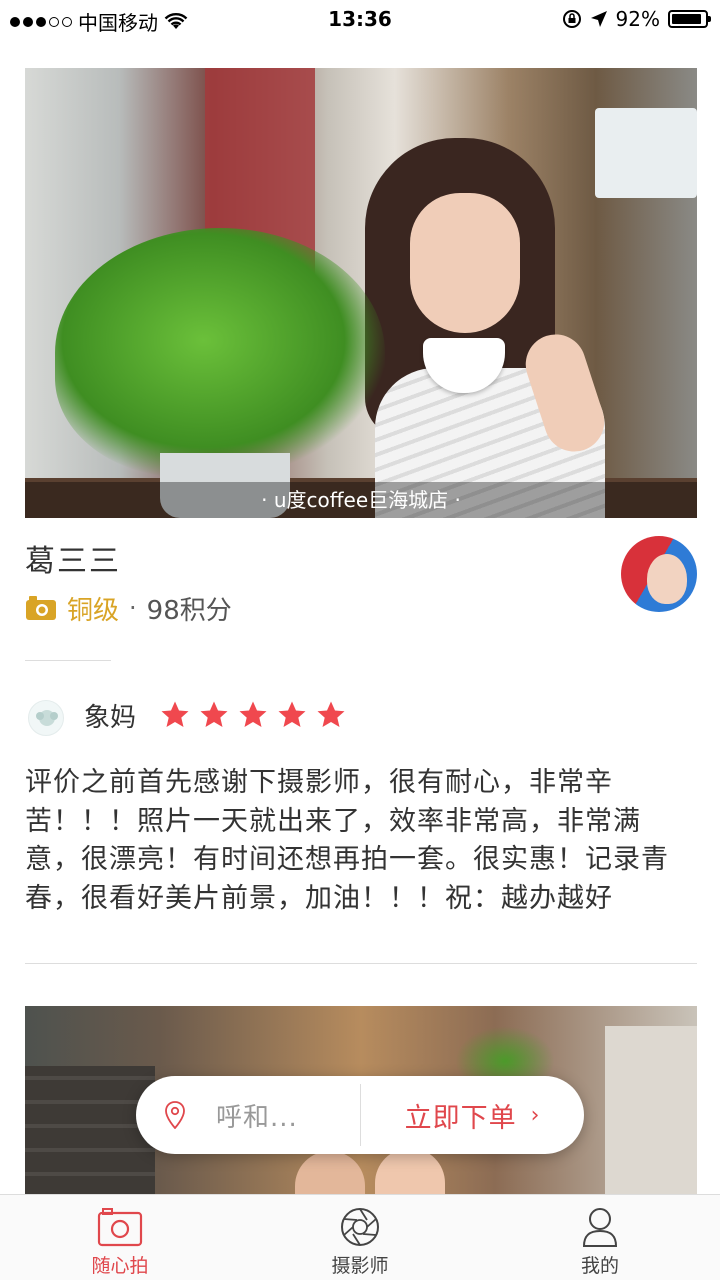  What do you see at coordinates (460, 1118) in the screenshot?
I see `order-now-label: 立即下单` at bounding box center [460, 1118].